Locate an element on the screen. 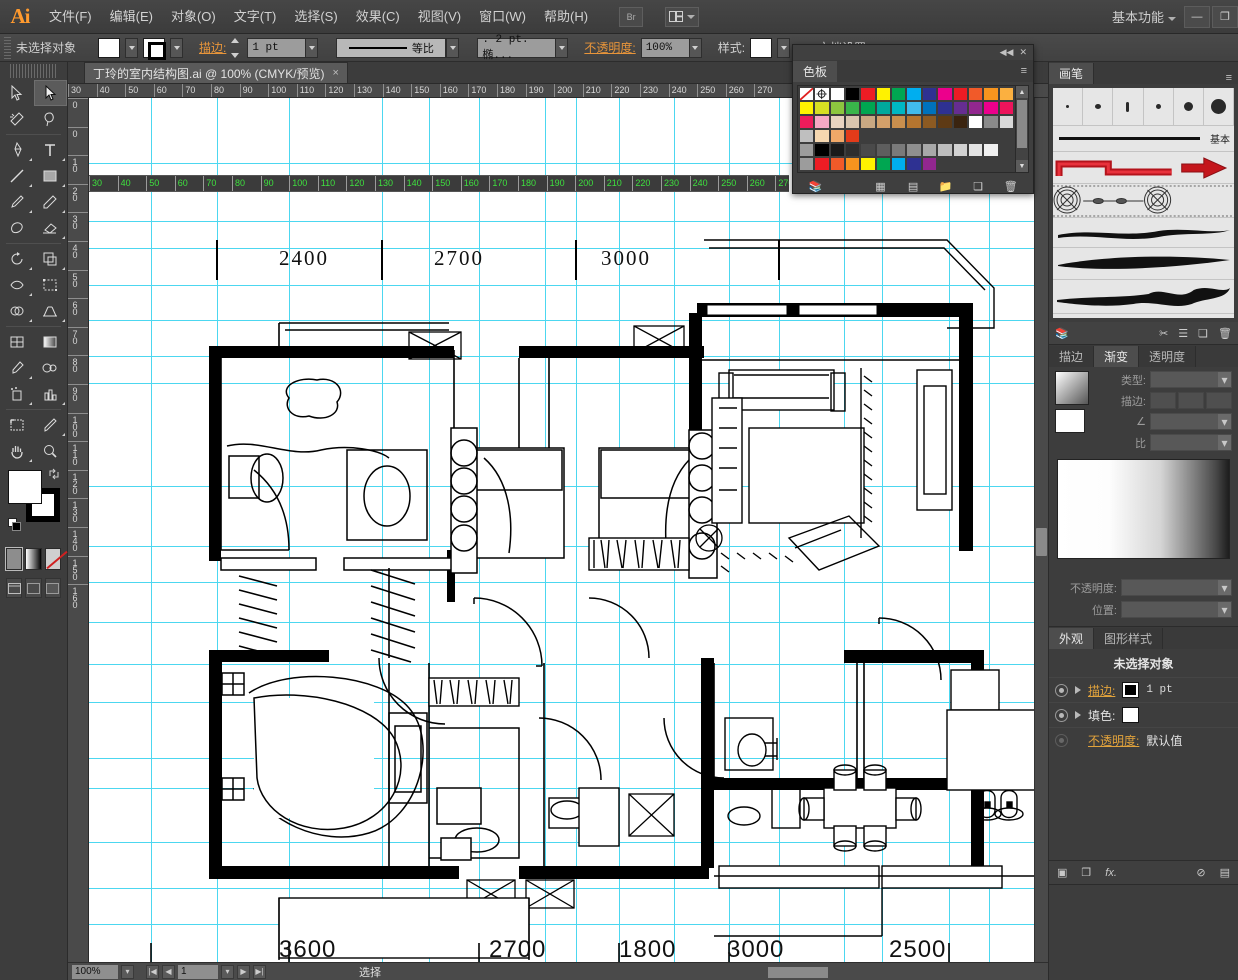 This screenshot has width=1238, height=980. stroke-profile-preview: 等比 is located at coordinates (391, 47).